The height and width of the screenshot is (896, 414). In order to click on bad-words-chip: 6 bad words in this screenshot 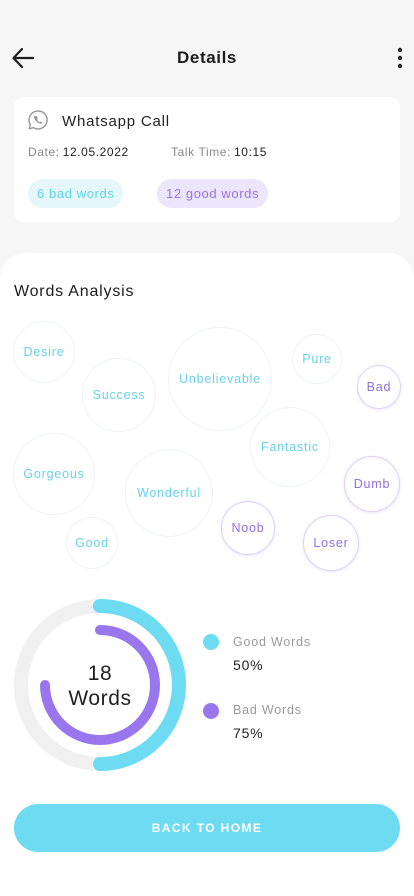, I will do `click(76, 193)`.